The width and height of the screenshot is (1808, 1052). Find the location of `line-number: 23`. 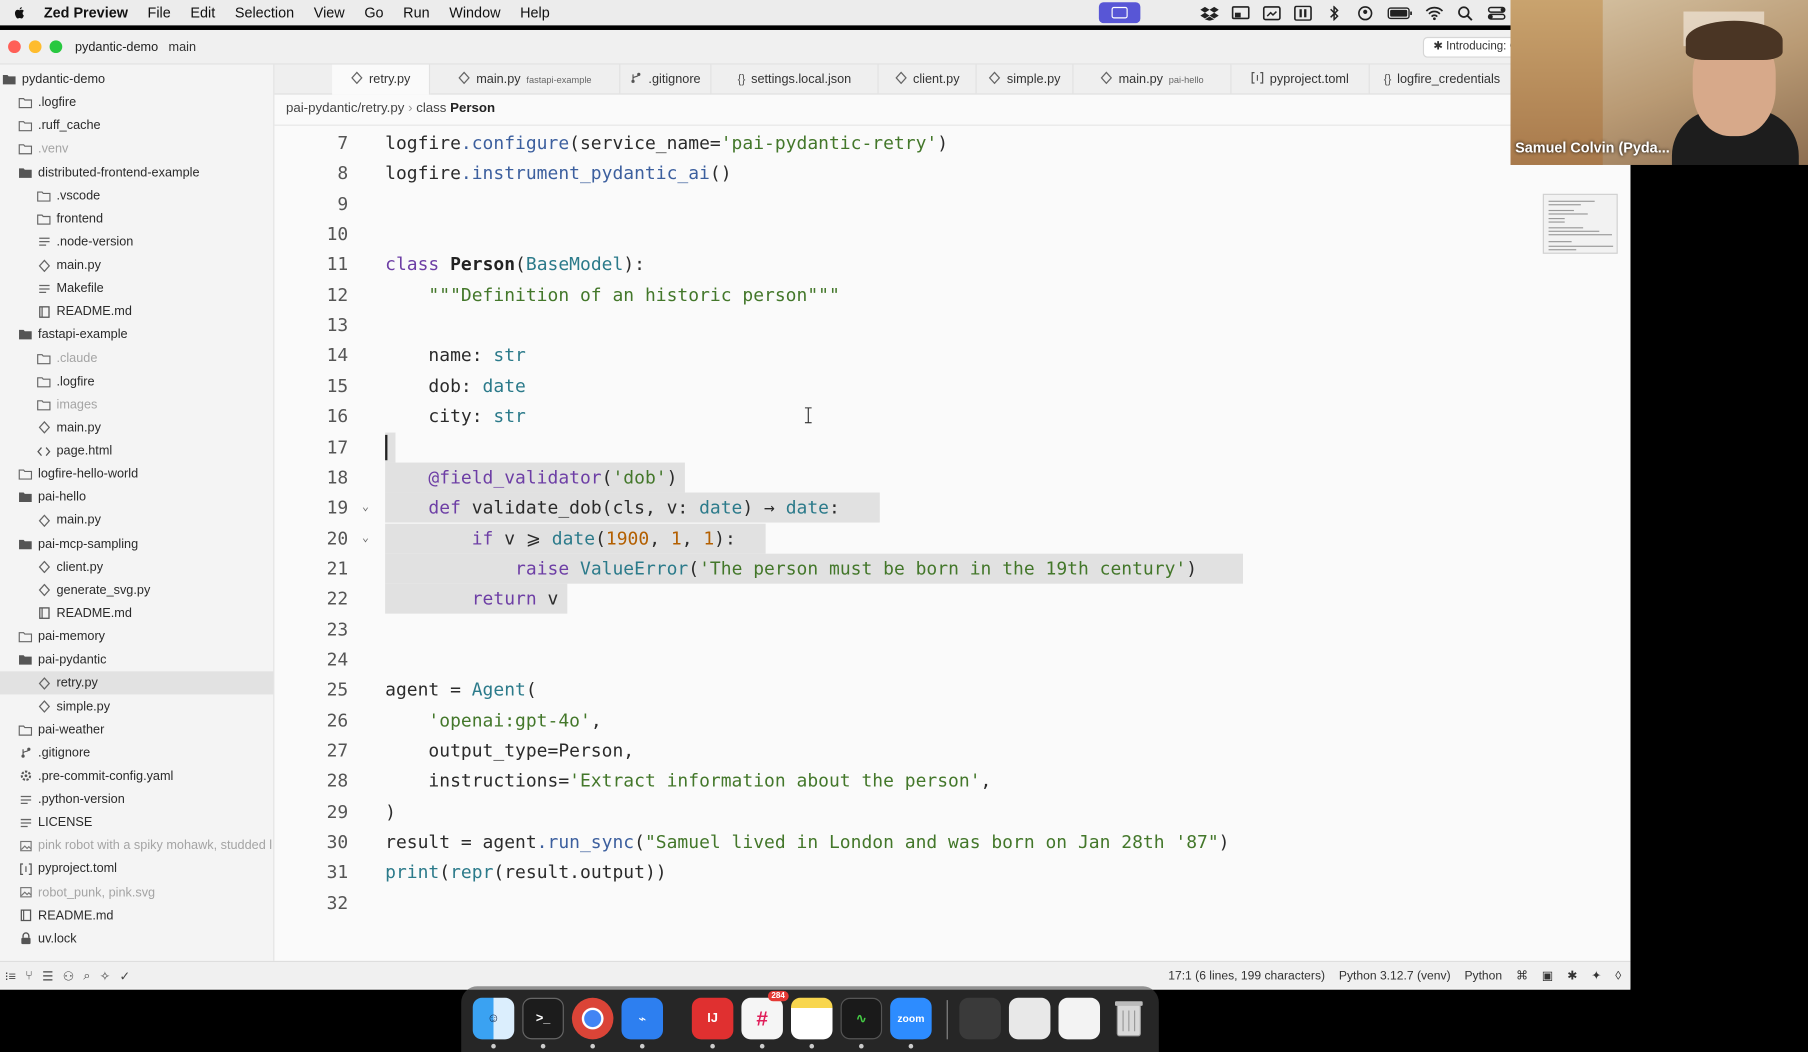

line-number: 23 is located at coordinates (311, 629).